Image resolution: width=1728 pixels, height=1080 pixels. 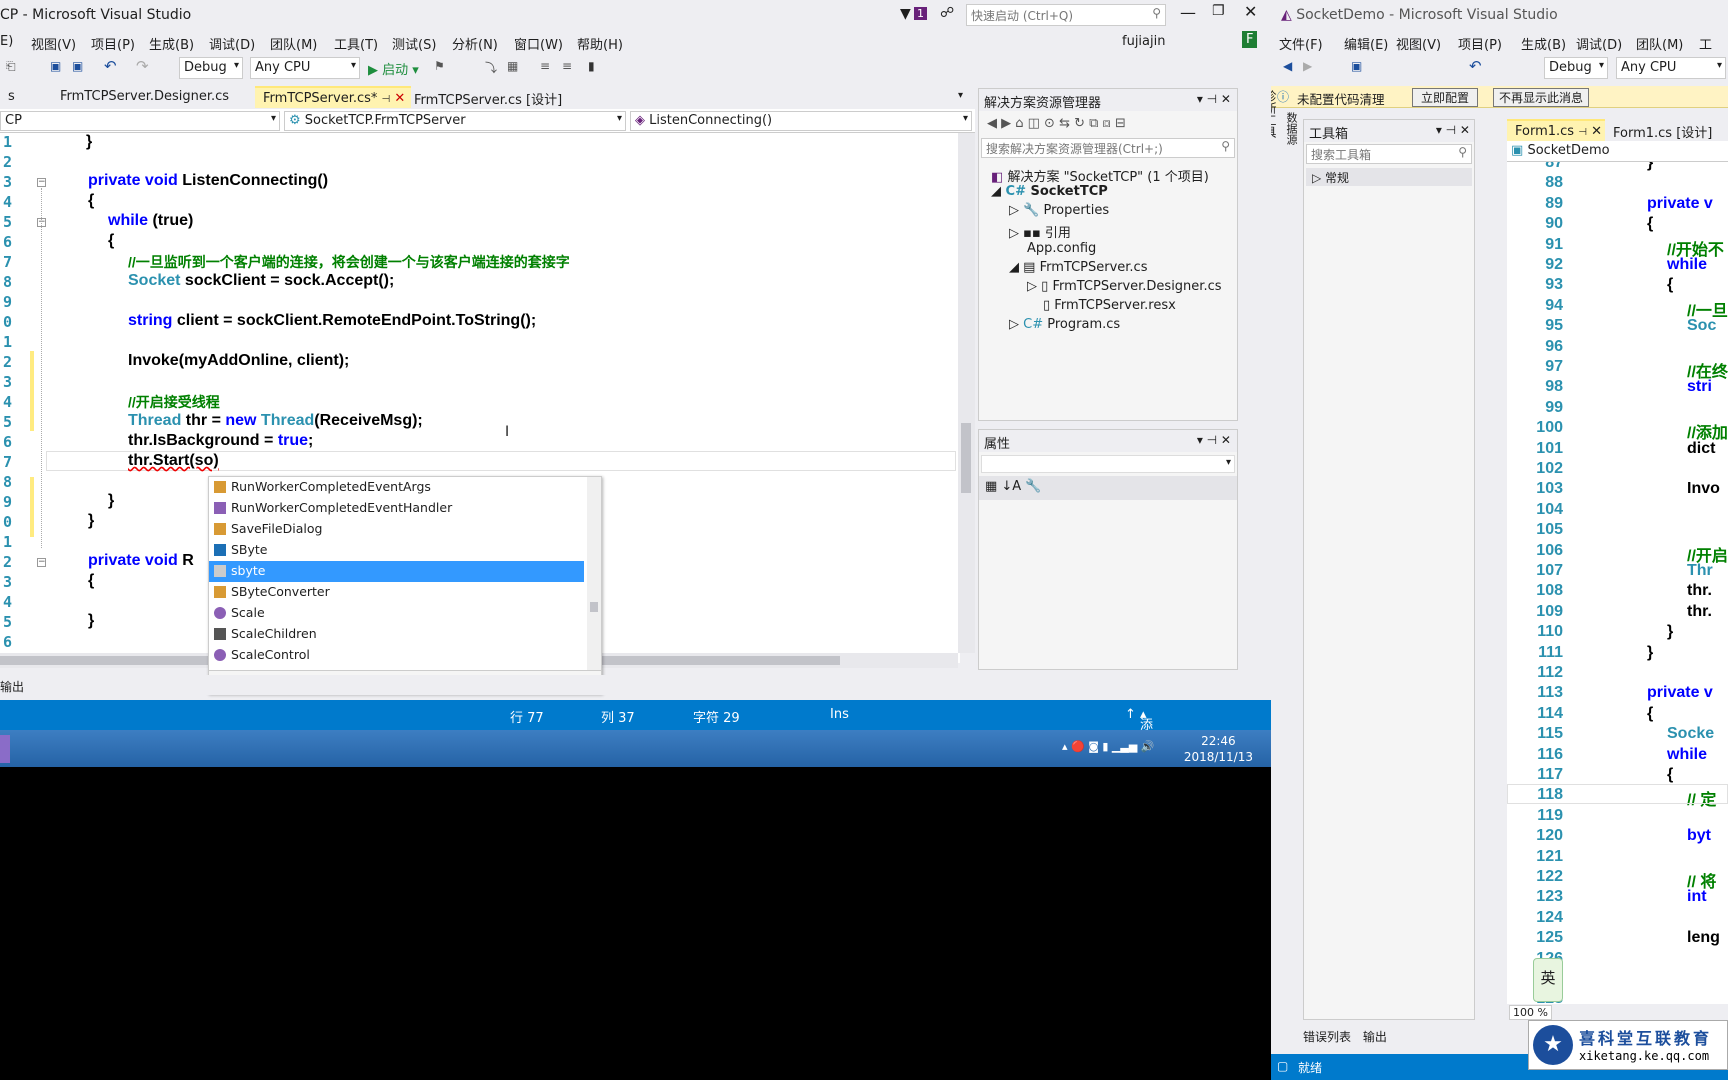 What do you see at coordinates (396, 508) in the screenshot?
I see `completion-item: RunWorkerCompletedEventHandler` at bounding box center [396, 508].